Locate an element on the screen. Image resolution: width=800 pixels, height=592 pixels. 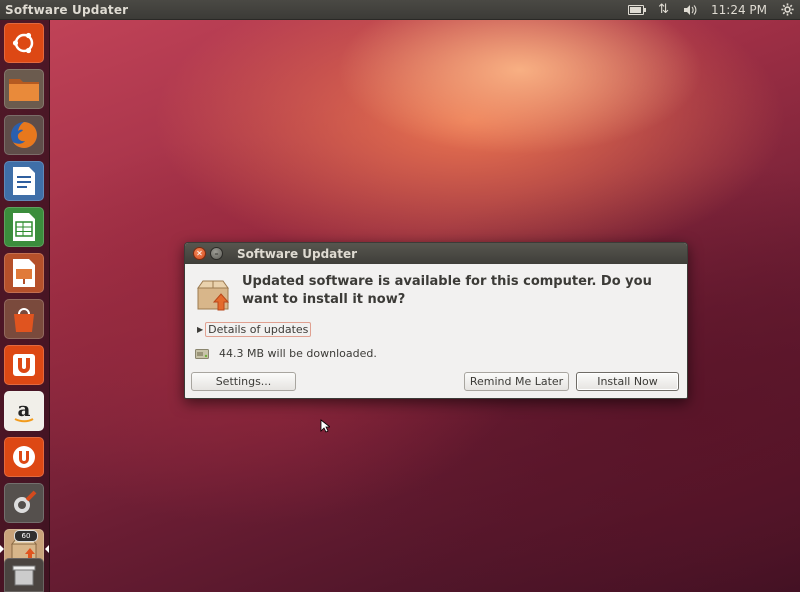
impress-icon is located at coordinates (24, 273).